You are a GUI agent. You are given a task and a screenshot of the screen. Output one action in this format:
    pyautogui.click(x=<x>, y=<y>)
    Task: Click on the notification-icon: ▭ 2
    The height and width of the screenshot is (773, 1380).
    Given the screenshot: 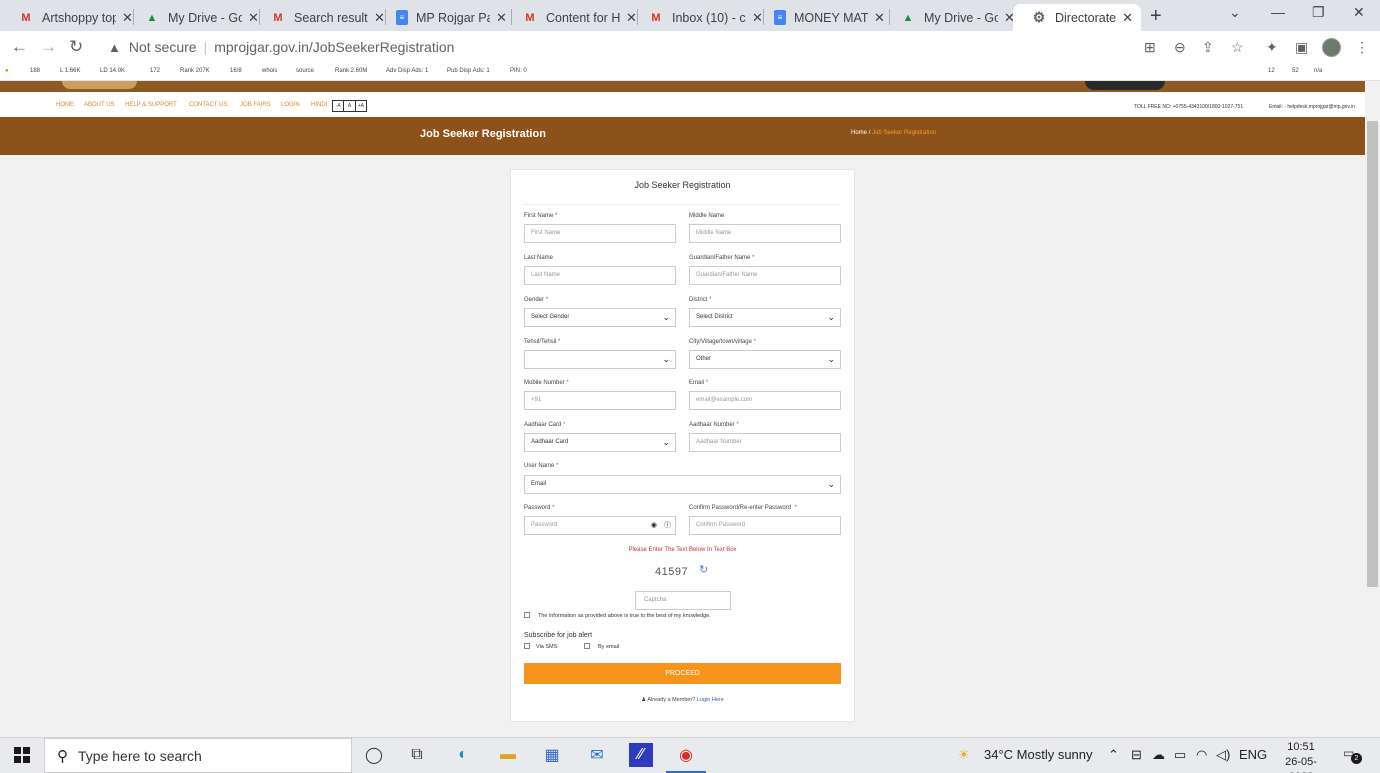 What is the action you would take?
    pyautogui.click(x=1352, y=755)
    